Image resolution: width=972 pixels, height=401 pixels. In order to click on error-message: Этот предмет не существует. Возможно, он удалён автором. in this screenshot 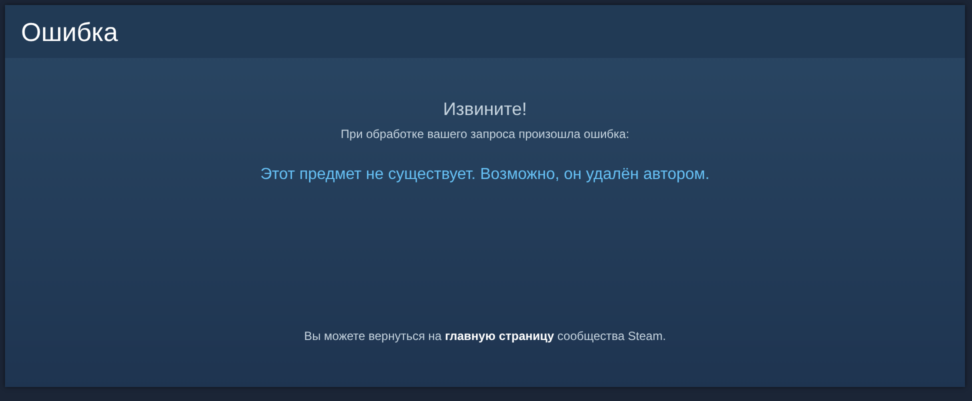, I will do `click(485, 174)`.